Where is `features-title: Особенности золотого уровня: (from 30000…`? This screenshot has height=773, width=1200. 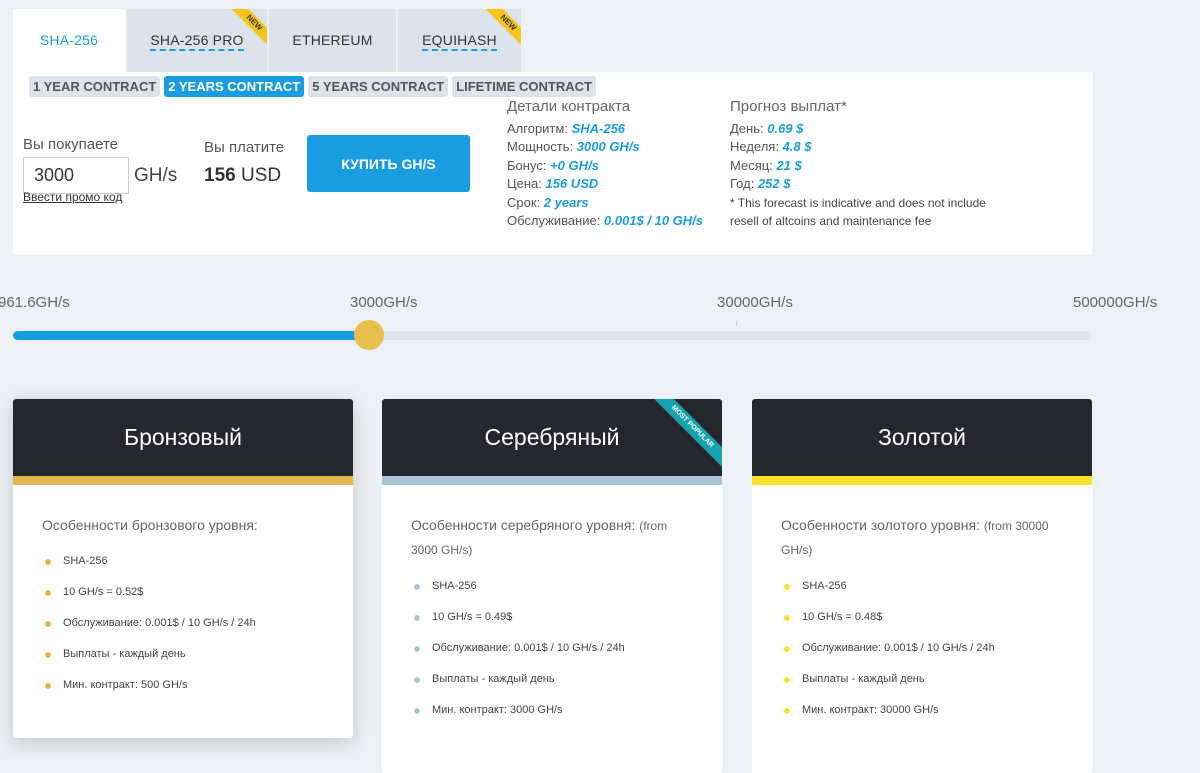 features-title: Особенности золотого уровня: (from 30000… is located at coordinates (922, 538).